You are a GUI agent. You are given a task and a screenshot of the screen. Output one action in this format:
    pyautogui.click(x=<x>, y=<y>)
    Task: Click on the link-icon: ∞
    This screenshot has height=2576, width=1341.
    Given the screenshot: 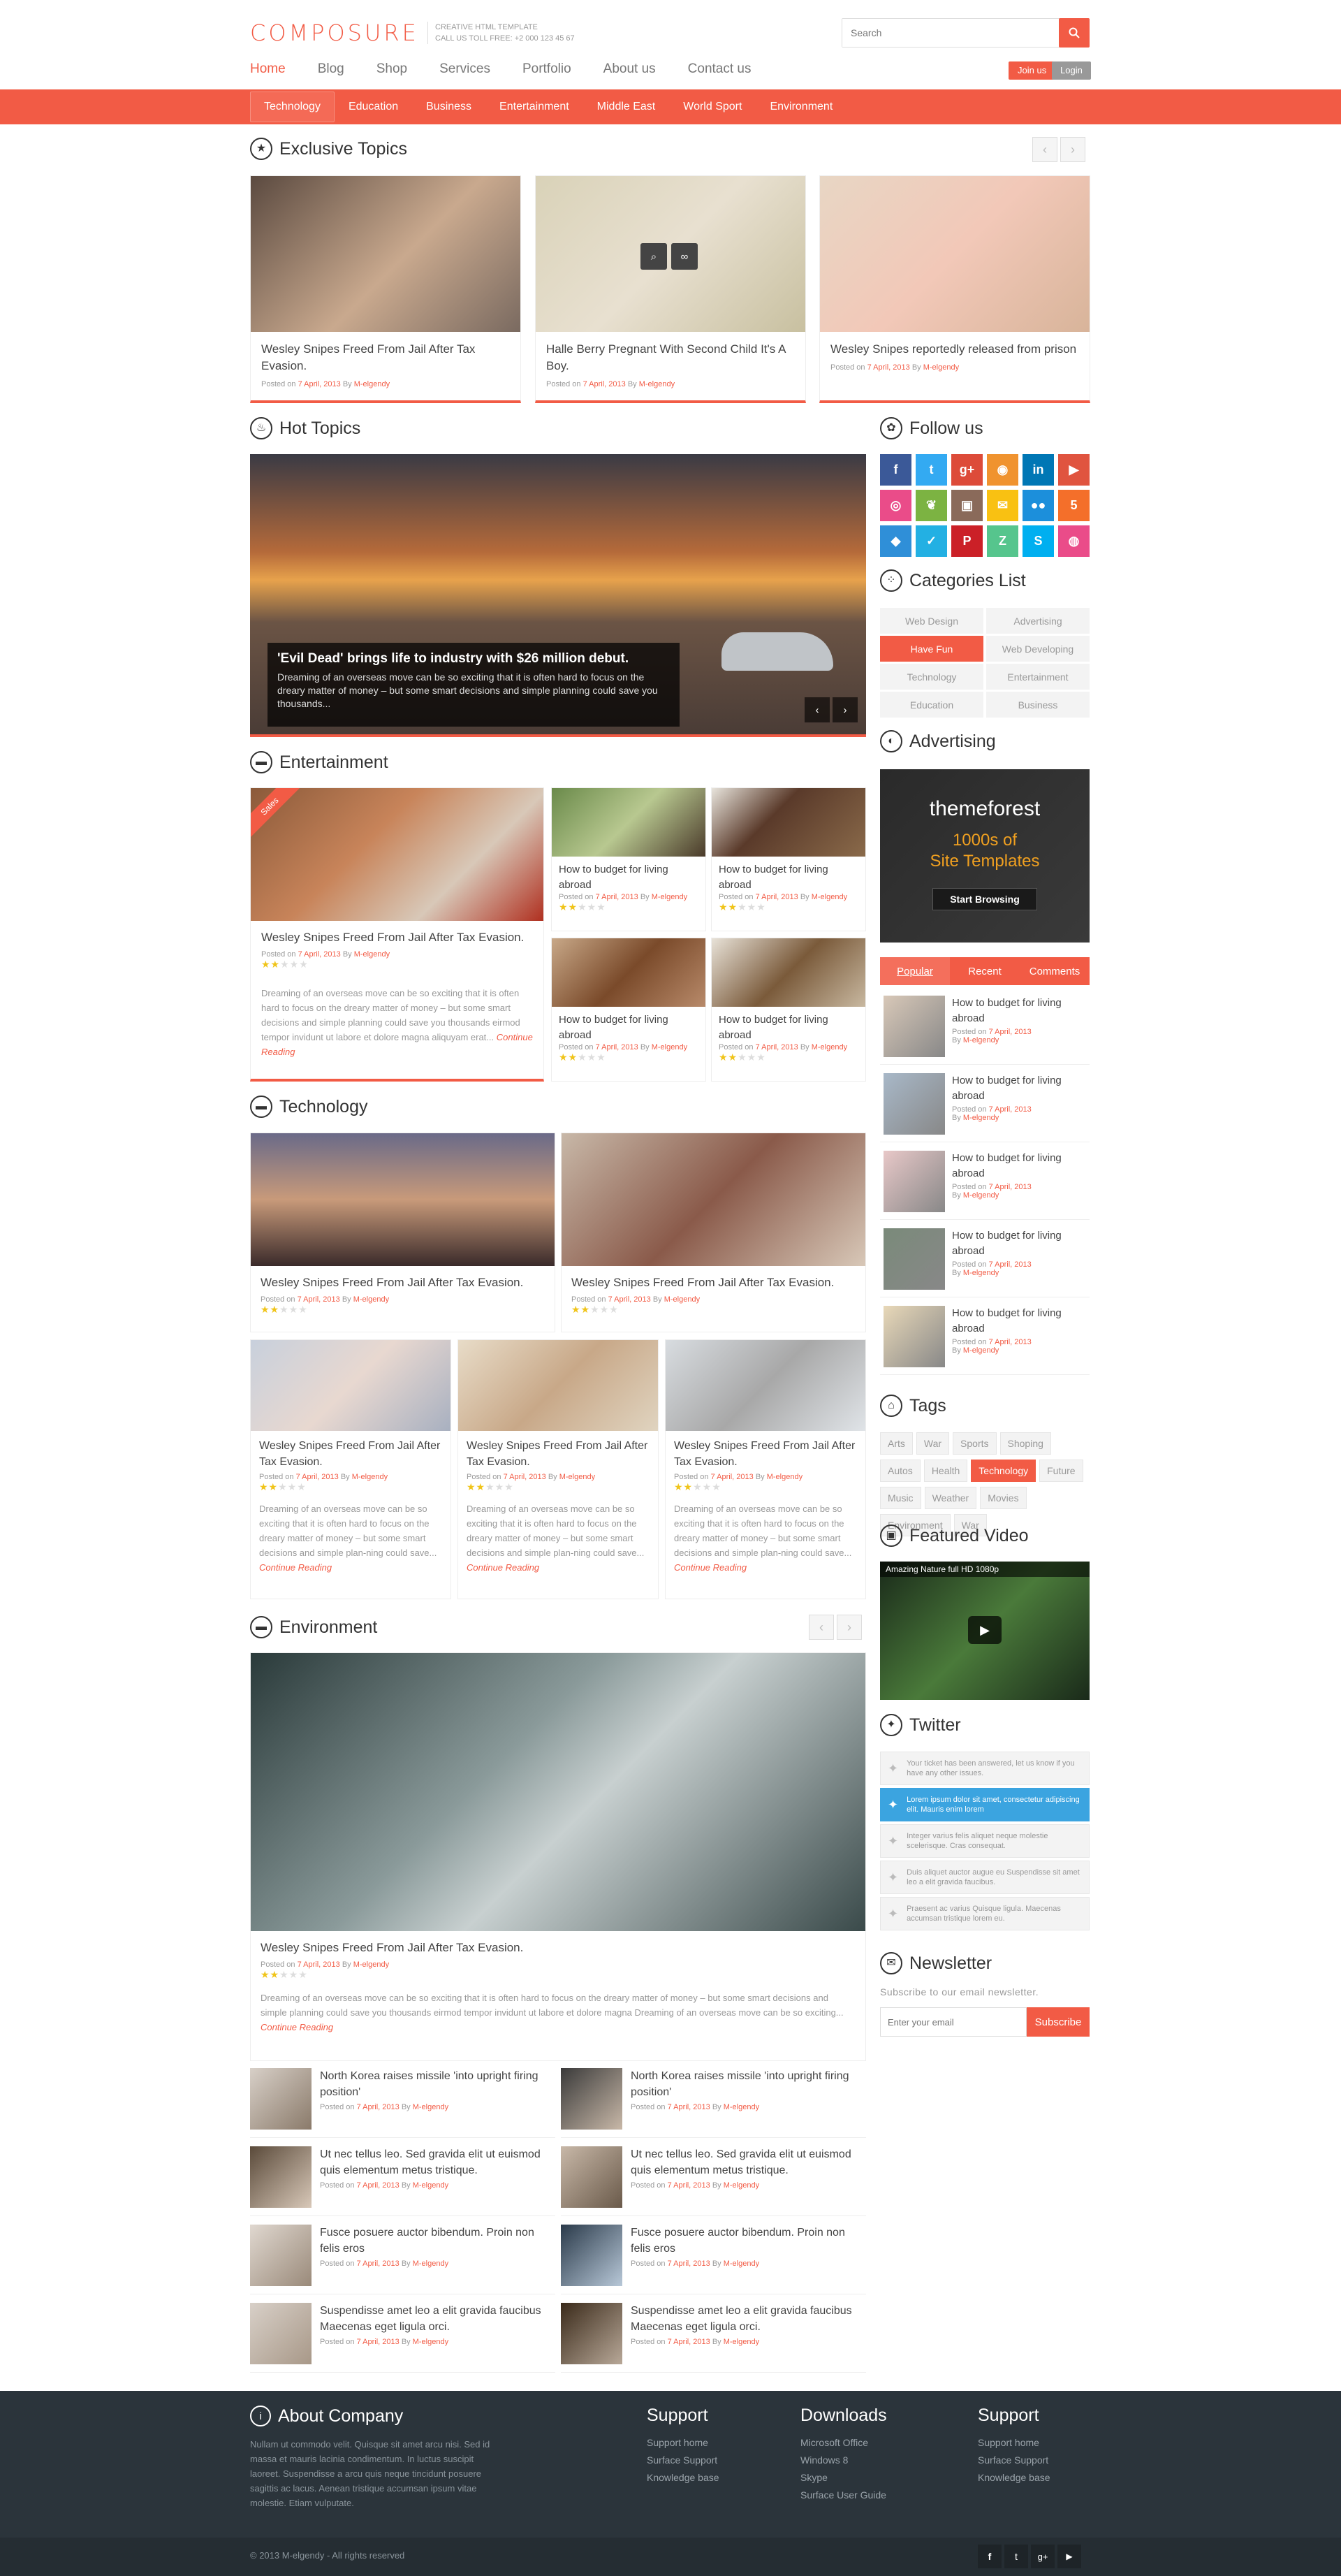 What is the action you would take?
    pyautogui.click(x=685, y=256)
    